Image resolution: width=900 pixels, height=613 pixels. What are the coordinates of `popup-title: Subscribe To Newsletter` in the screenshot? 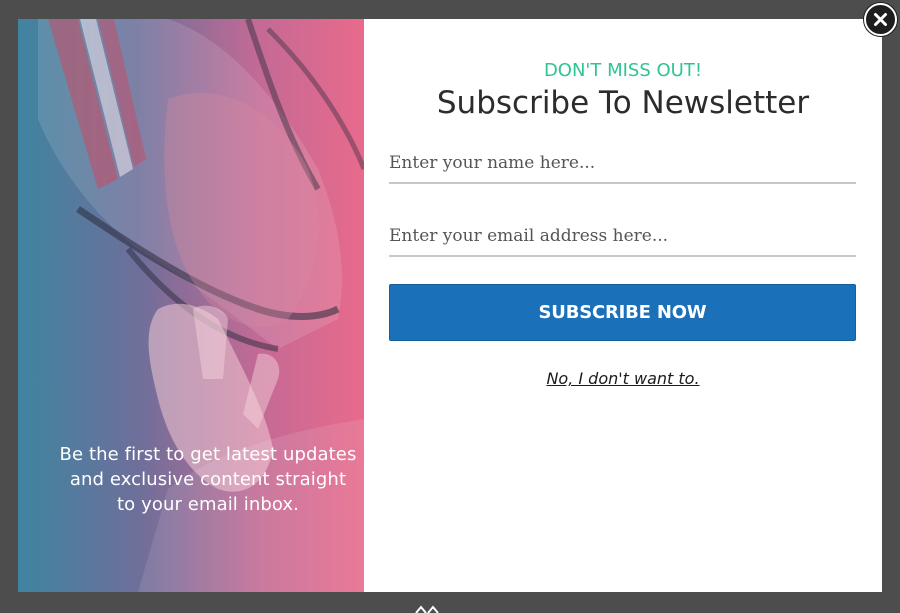 It's located at (623, 103).